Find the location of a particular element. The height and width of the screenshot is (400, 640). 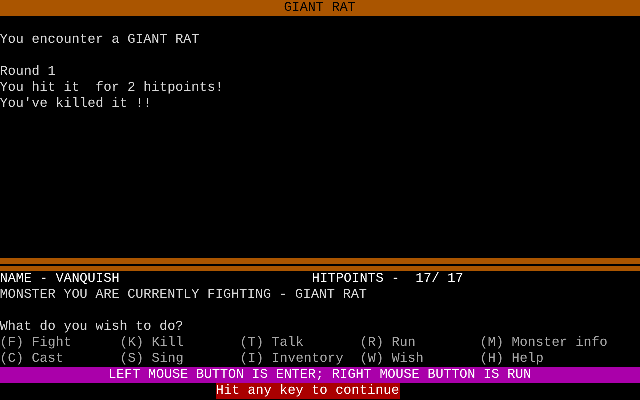

command-option: (K) Kill is located at coordinates (152, 342).